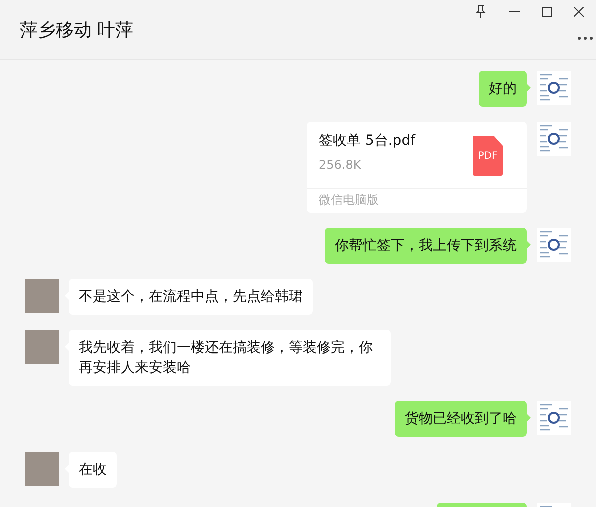 This screenshot has height=507, width=596. What do you see at coordinates (481, 11) in the screenshot?
I see `pin-icon` at bounding box center [481, 11].